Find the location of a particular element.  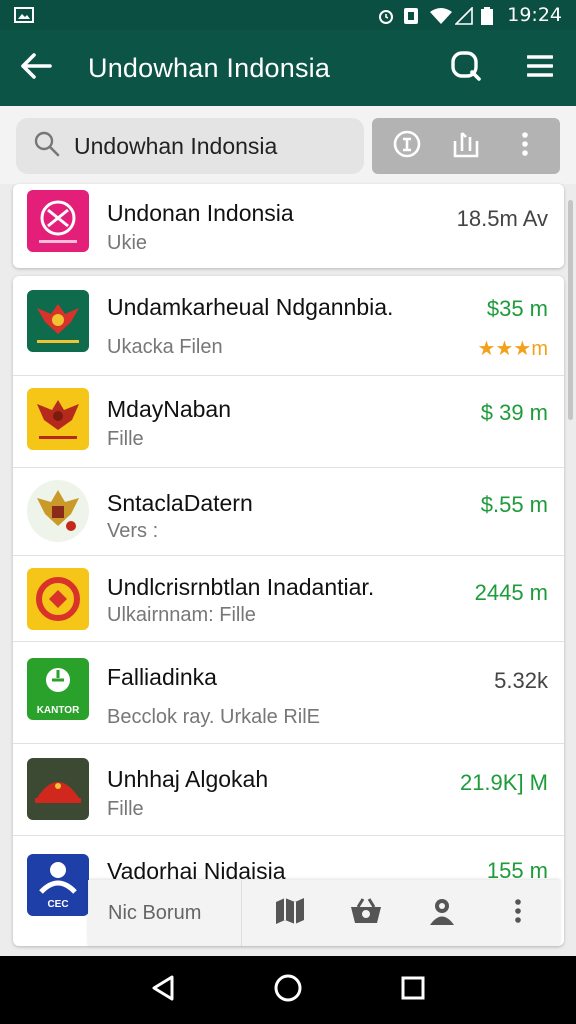

app-toolbar: Undowhan Indonsia is located at coordinates (288, 68).